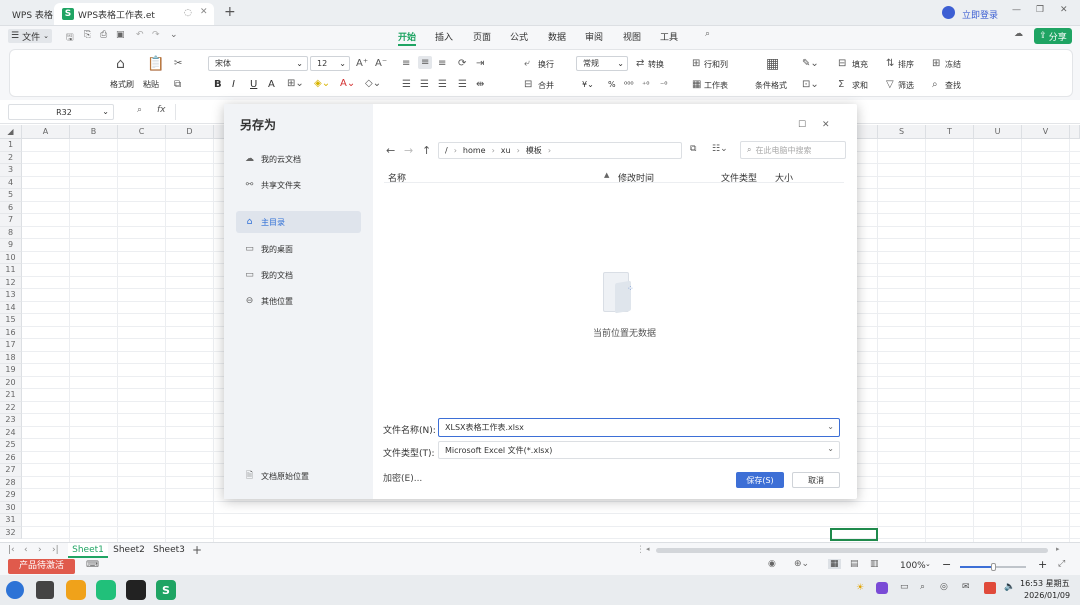  I want to click on search-icon: ⌕, so click(707, 34).